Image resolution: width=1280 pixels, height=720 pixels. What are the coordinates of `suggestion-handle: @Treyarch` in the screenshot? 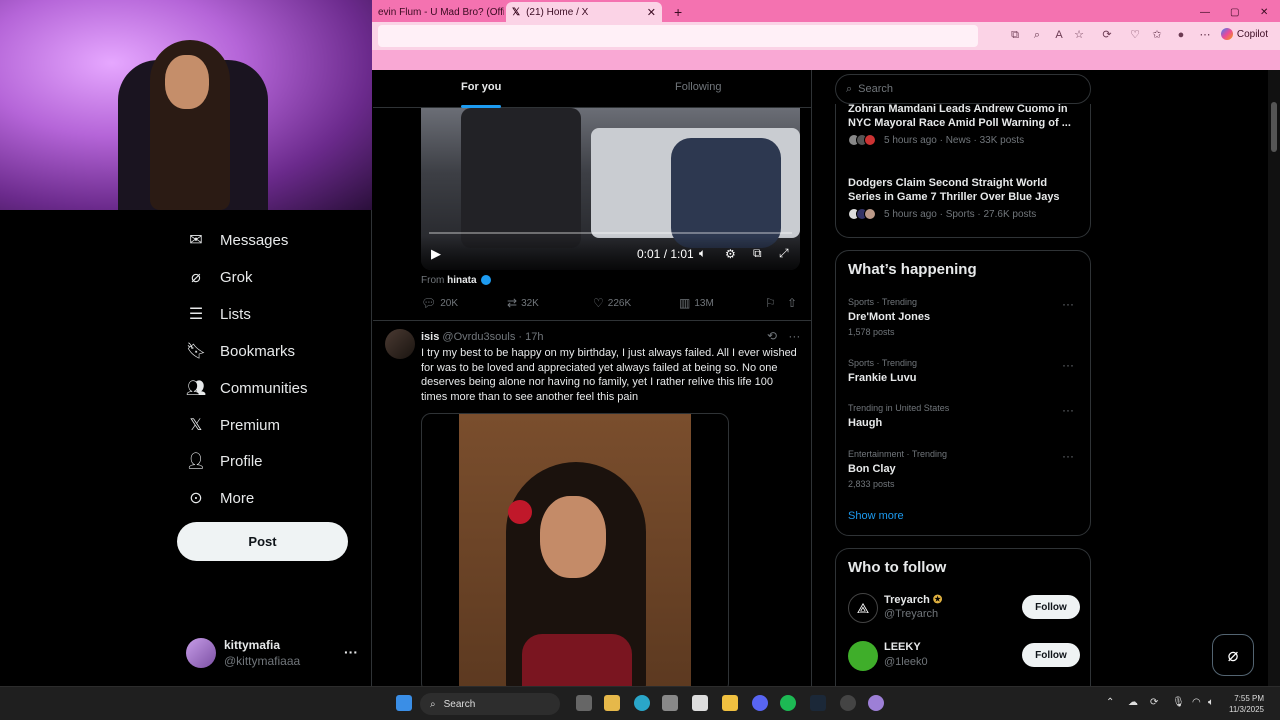 It's located at (911, 614).